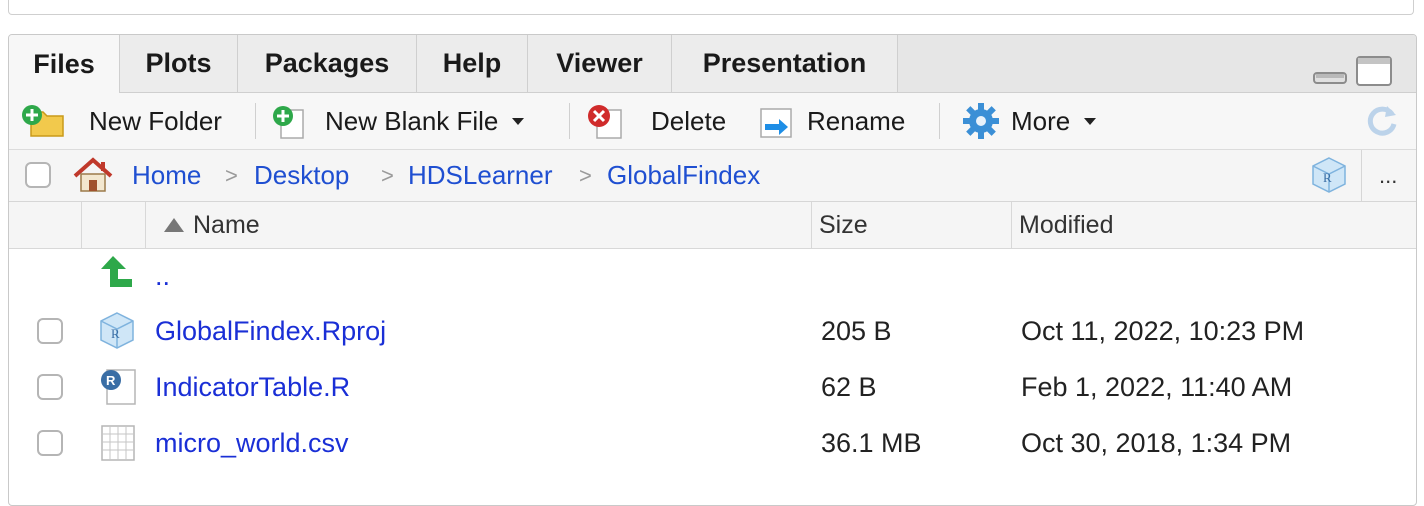 This screenshot has height=506, width=1424. Describe the element at coordinates (712, 276) in the screenshot. I see `parent-directory-row: ..` at that location.